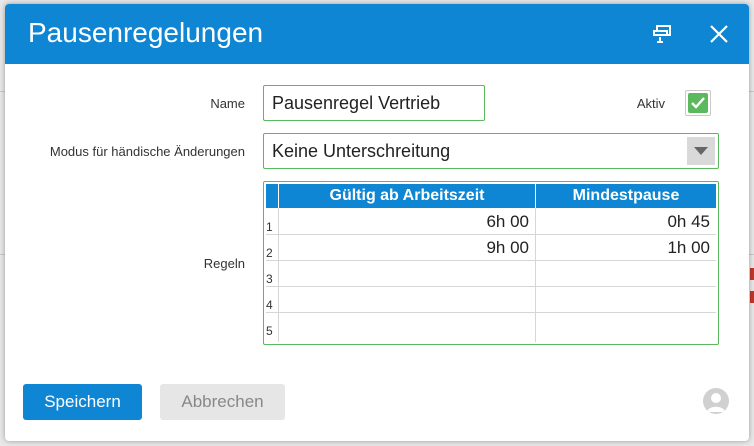 Image resolution: width=754 pixels, height=446 pixels. I want to click on row-number: 1, so click(269, 227).